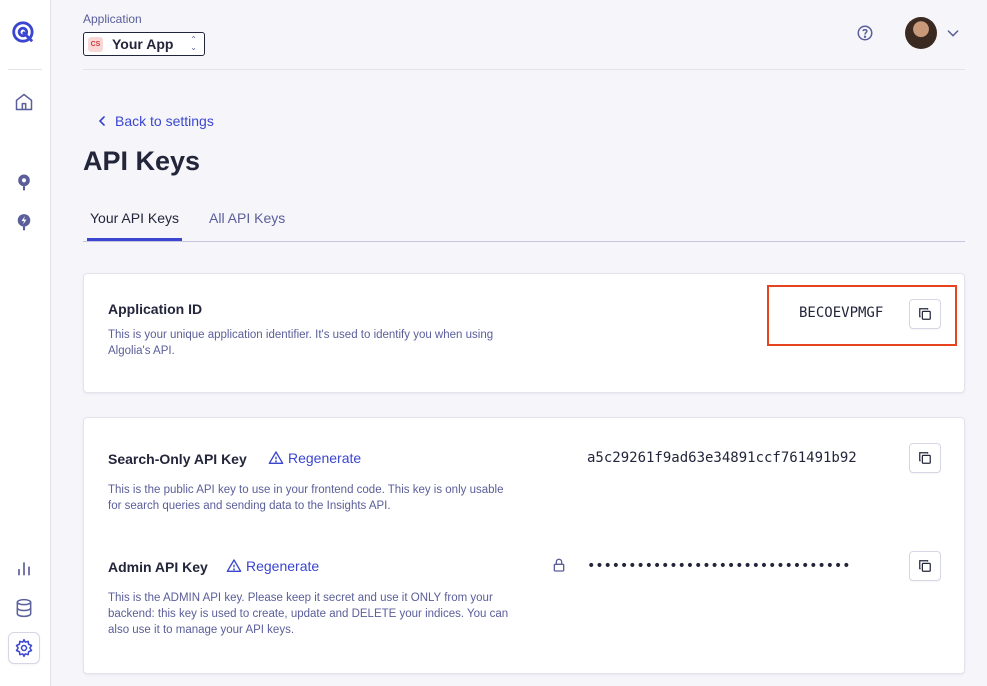 The height and width of the screenshot is (686, 987). Describe the element at coordinates (24, 568) in the screenshot. I see `chart-icon` at that location.